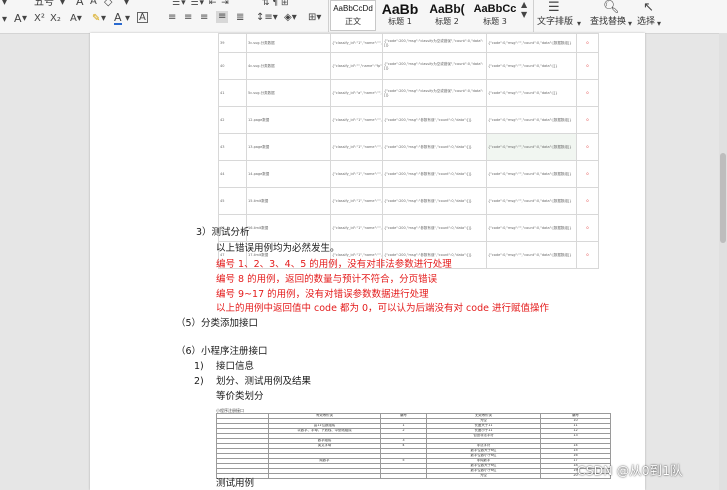 This screenshot has height=490, width=727. Describe the element at coordinates (142, 17) in the screenshot. I see `char-border-icon: A` at that location.